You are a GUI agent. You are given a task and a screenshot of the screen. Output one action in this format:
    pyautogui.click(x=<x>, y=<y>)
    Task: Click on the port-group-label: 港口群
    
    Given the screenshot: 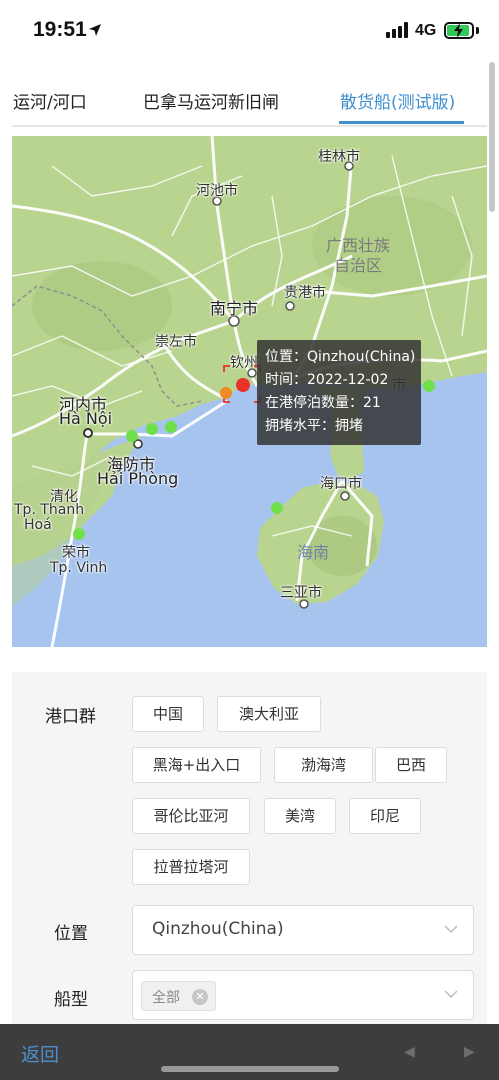 What is the action you would take?
    pyautogui.click(x=70, y=717)
    